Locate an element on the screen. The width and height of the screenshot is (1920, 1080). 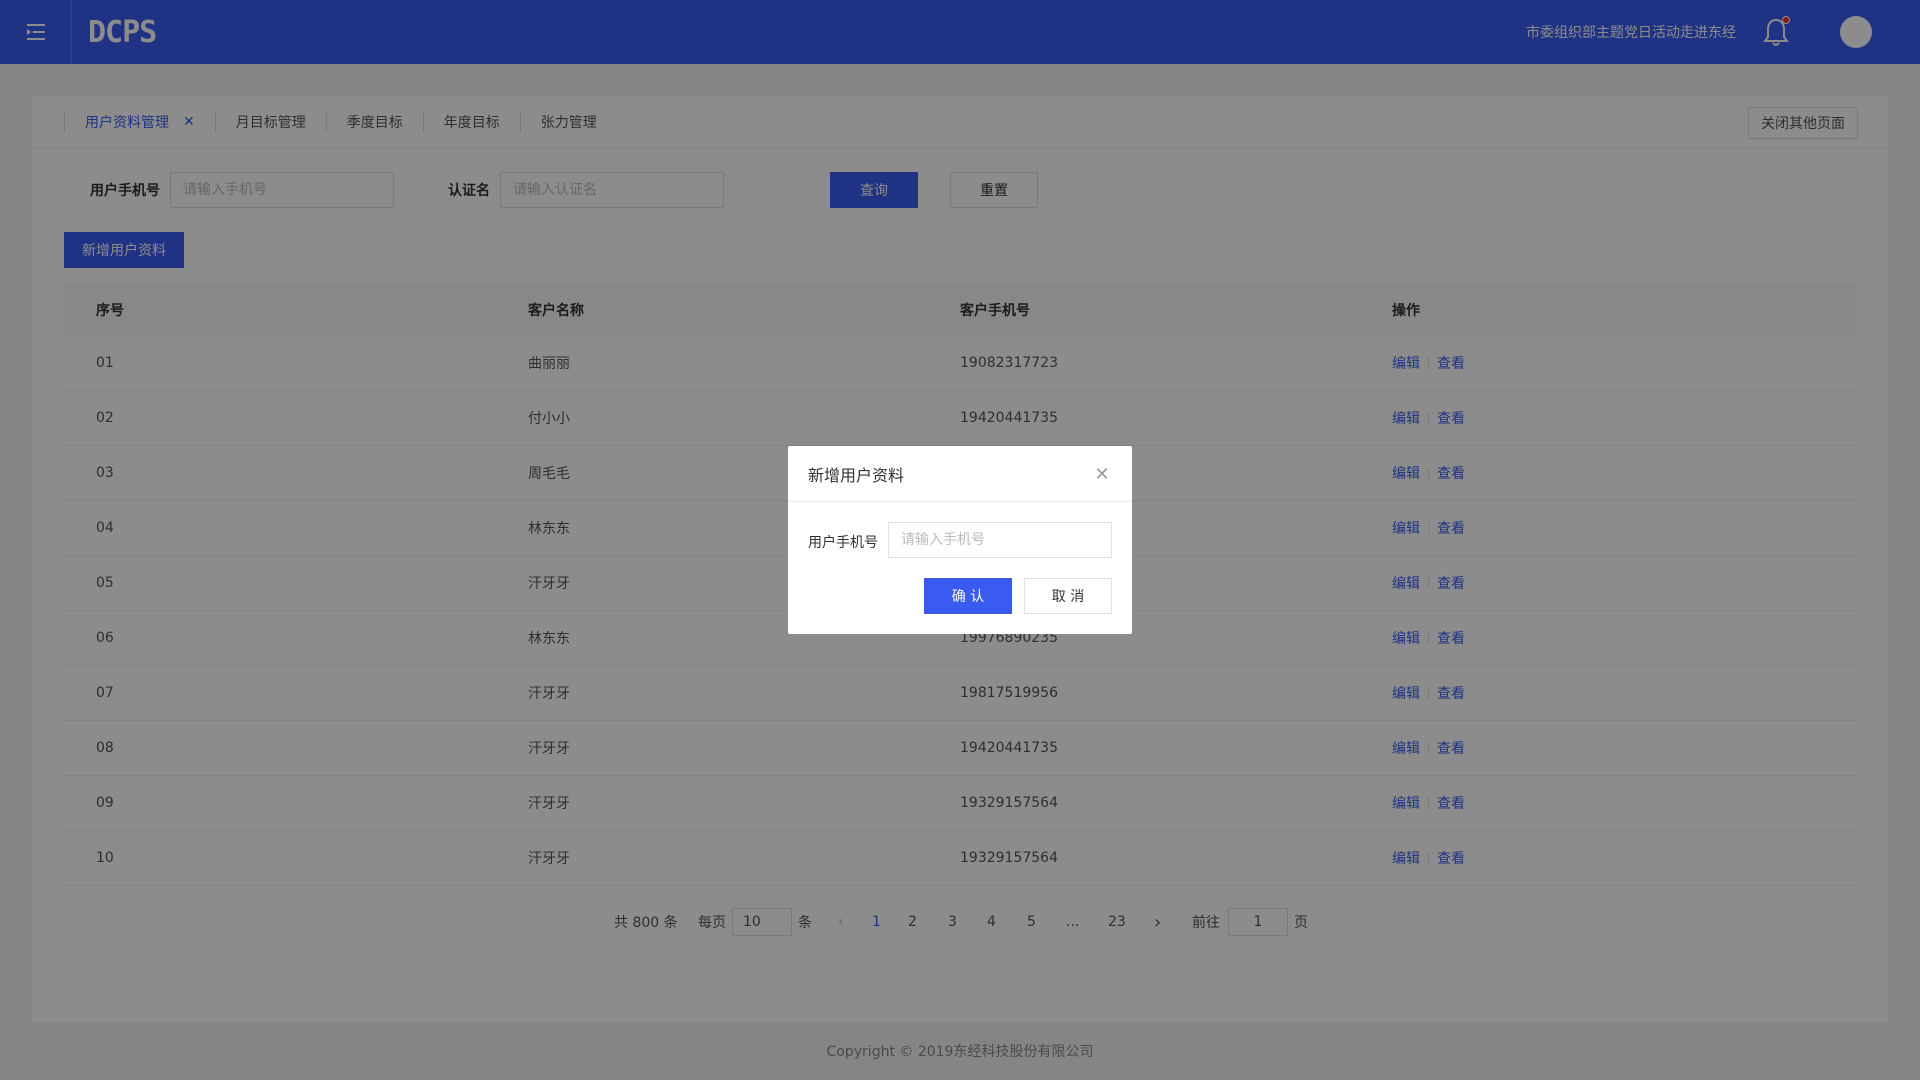
dialog-phone-label: 用户手机号 is located at coordinates (843, 543).